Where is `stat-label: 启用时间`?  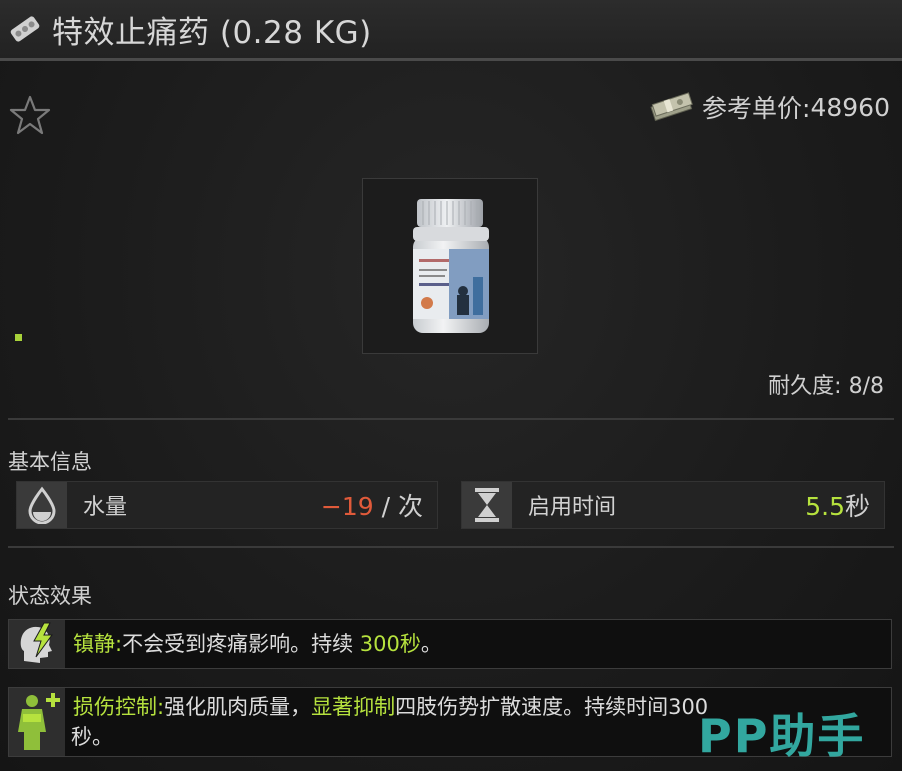 stat-label: 启用时间 is located at coordinates (572, 507).